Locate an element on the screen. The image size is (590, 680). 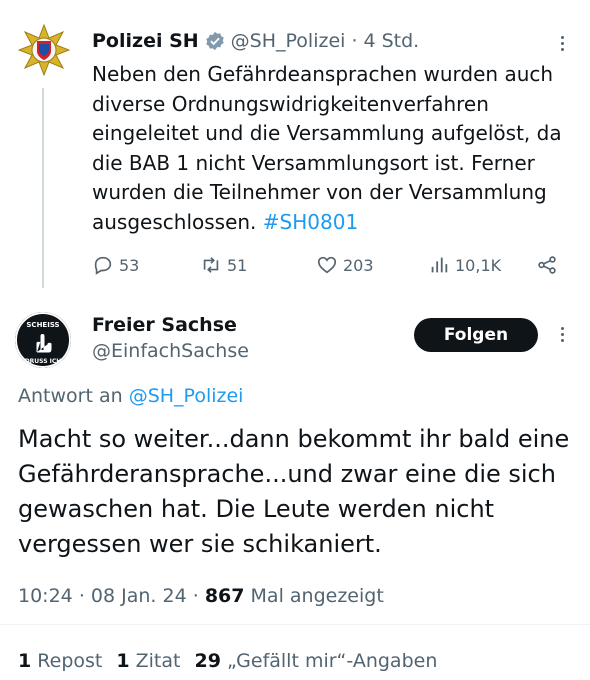
quote-stat-count: 1 is located at coordinates (123, 661).